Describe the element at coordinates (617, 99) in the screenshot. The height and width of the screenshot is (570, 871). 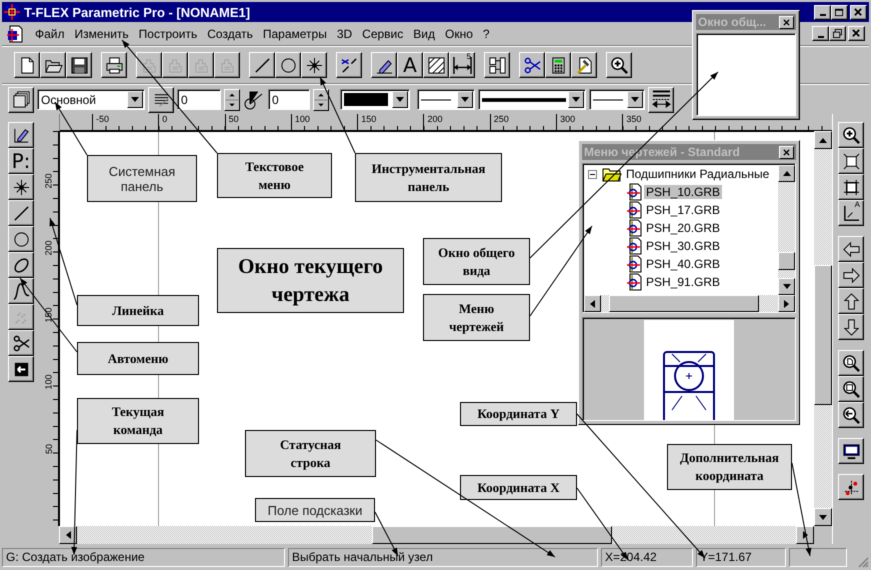
I see `line-end-dropdown` at that location.